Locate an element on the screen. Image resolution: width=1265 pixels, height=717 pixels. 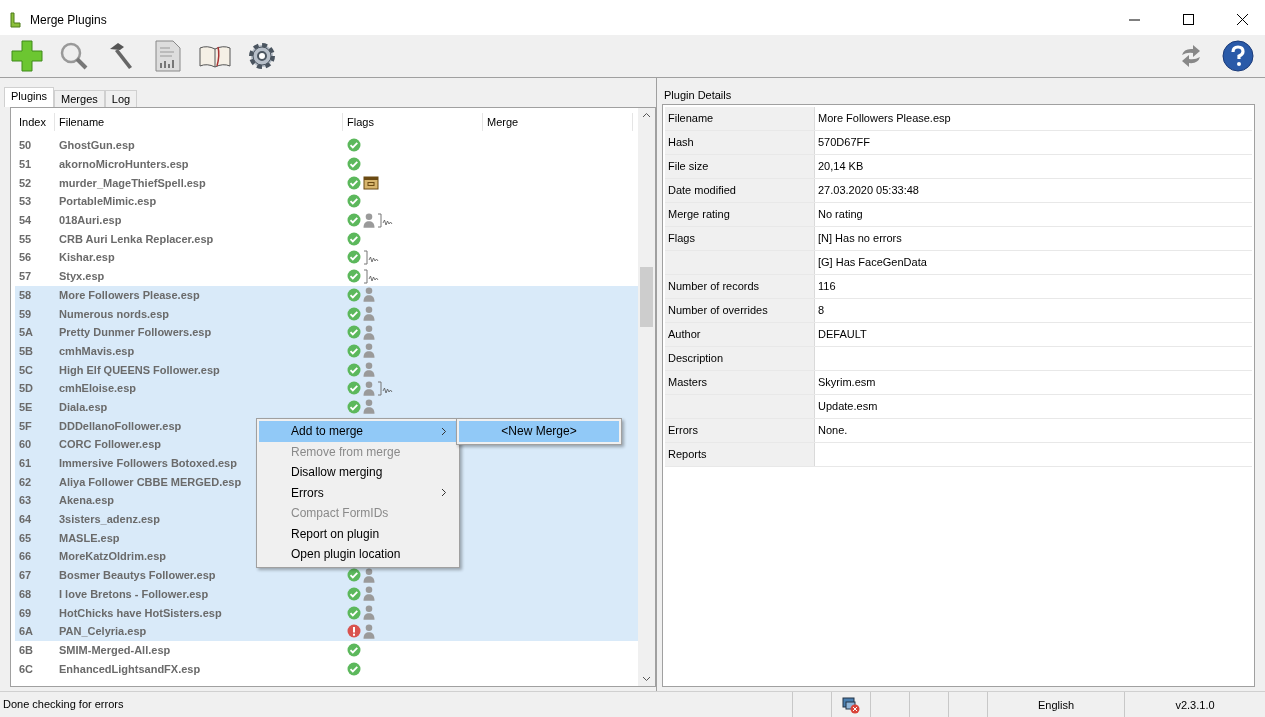
filename-cell: More Followers Please.esp is located at coordinates (129, 294).